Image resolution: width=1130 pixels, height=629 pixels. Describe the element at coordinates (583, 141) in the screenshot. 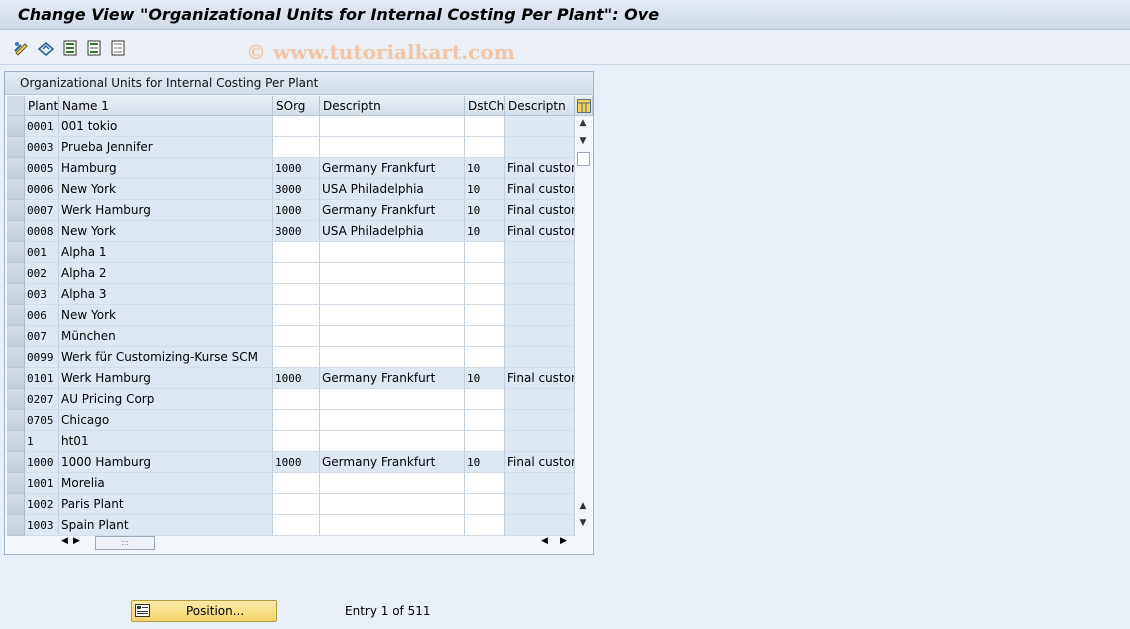

I see `scroll-down-small-icon: ▼` at that location.